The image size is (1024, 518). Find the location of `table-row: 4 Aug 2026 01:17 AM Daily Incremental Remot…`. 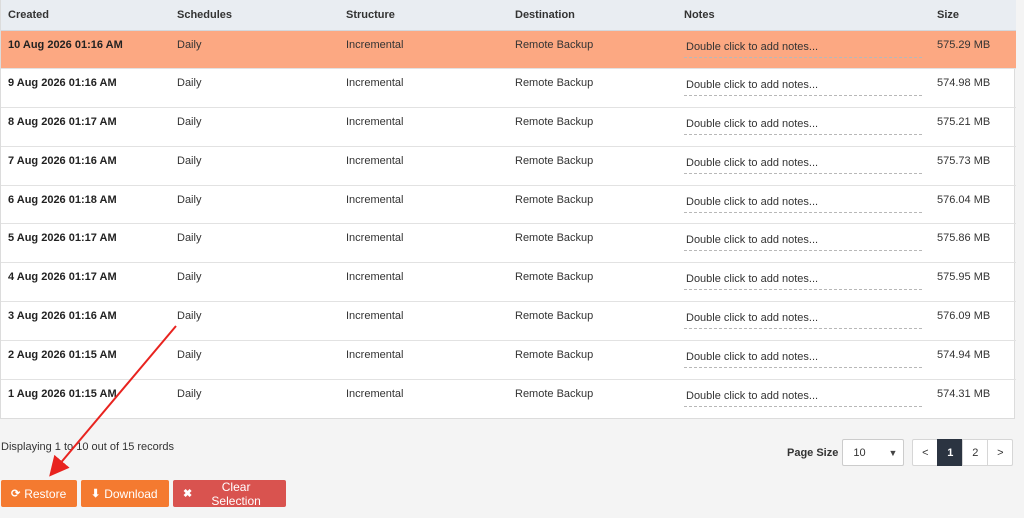

table-row: 4 Aug 2026 01:17 AM Daily Incremental Remot… is located at coordinates (508, 282).